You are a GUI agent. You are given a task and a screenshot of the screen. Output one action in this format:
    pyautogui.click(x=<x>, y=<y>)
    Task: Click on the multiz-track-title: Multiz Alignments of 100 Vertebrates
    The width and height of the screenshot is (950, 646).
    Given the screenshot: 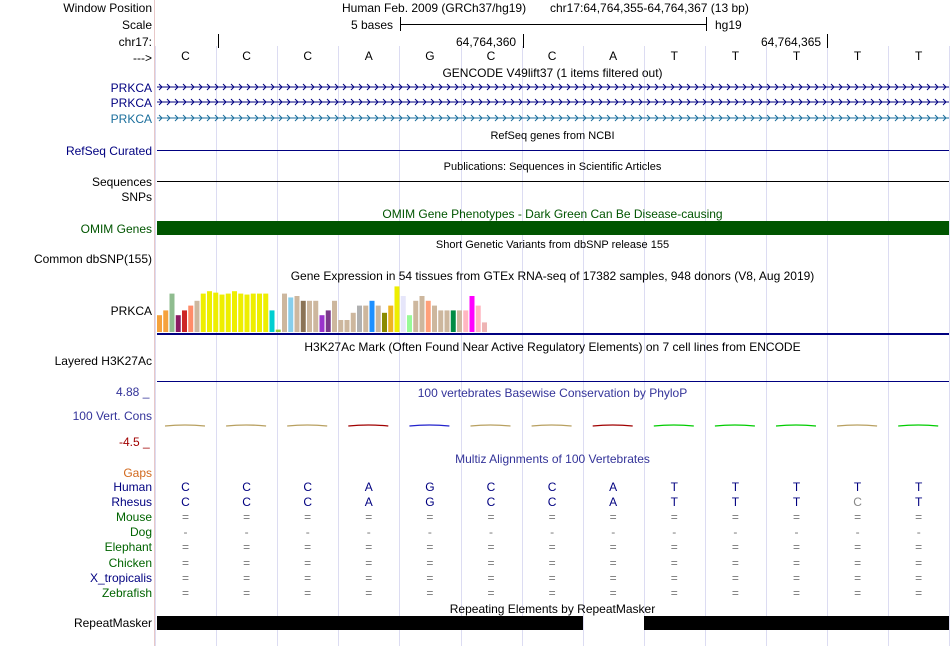 What is the action you would take?
    pyautogui.click(x=552, y=459)
    